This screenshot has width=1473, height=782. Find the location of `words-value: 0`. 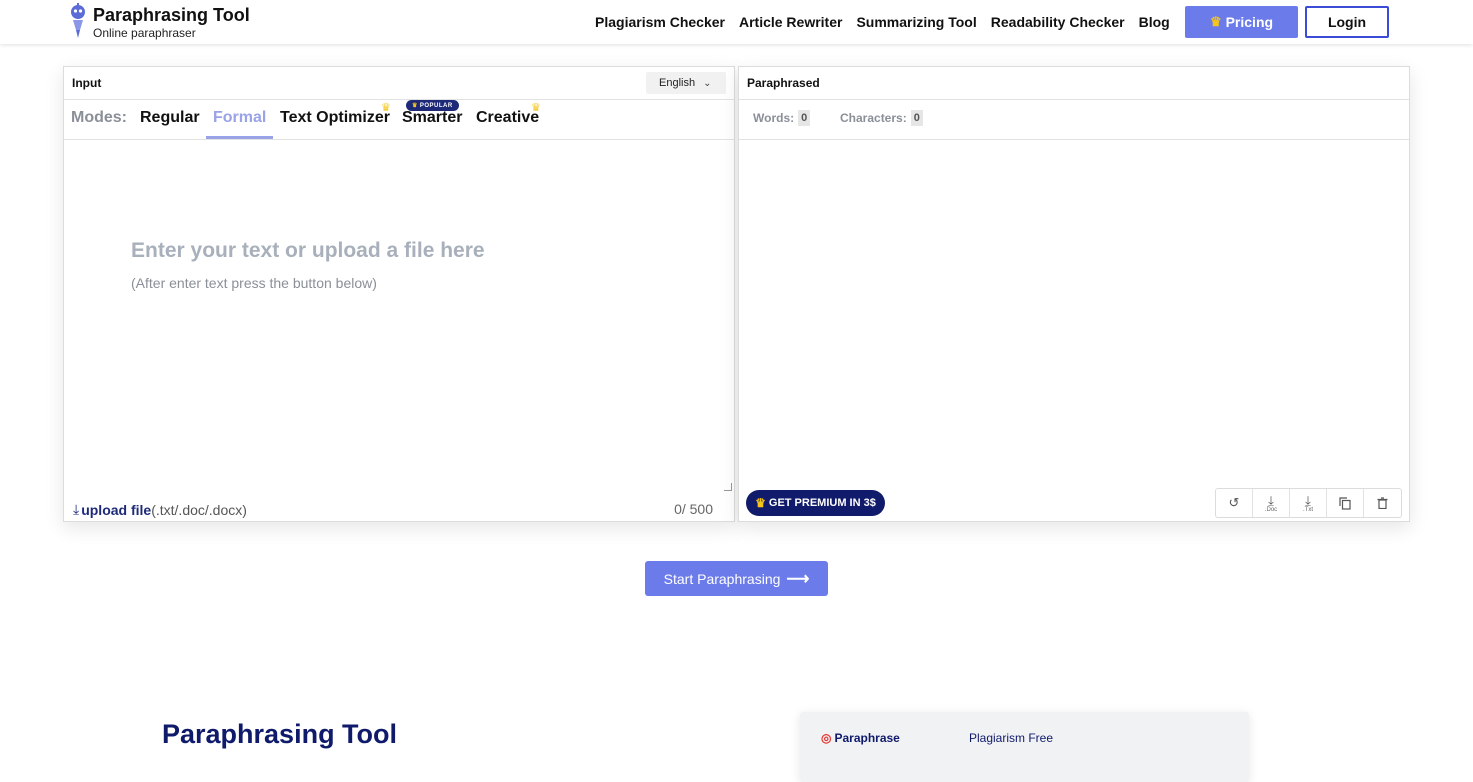

words-value: 0 is located at coordinates (804, 118).